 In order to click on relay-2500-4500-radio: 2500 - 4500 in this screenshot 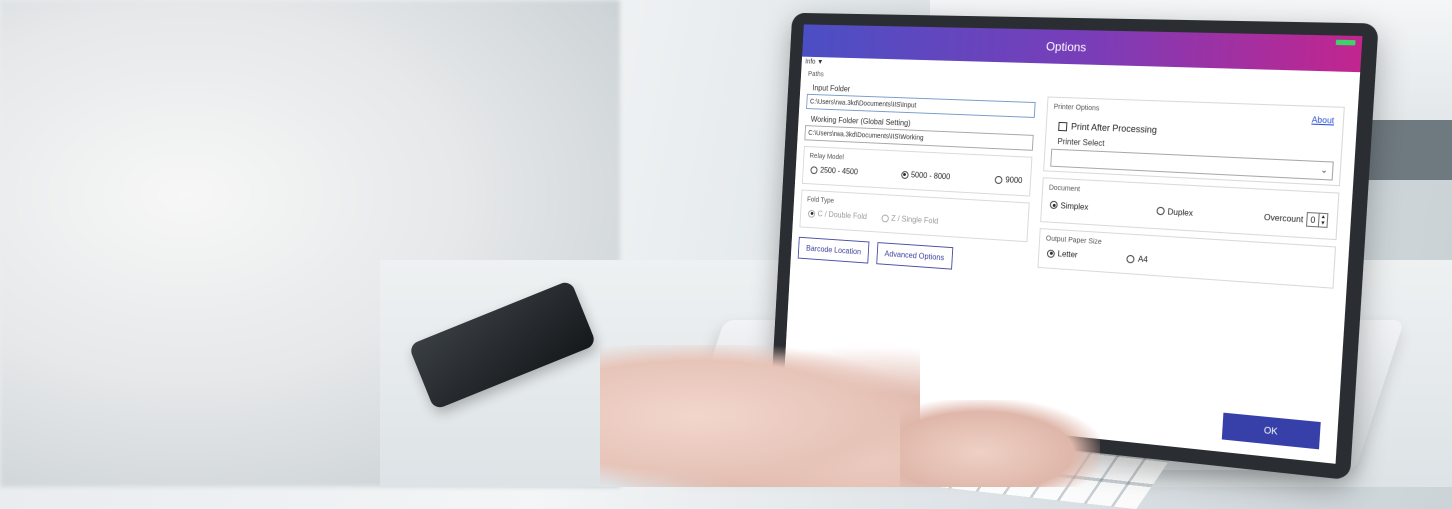, I will do `click(834, 170)`.